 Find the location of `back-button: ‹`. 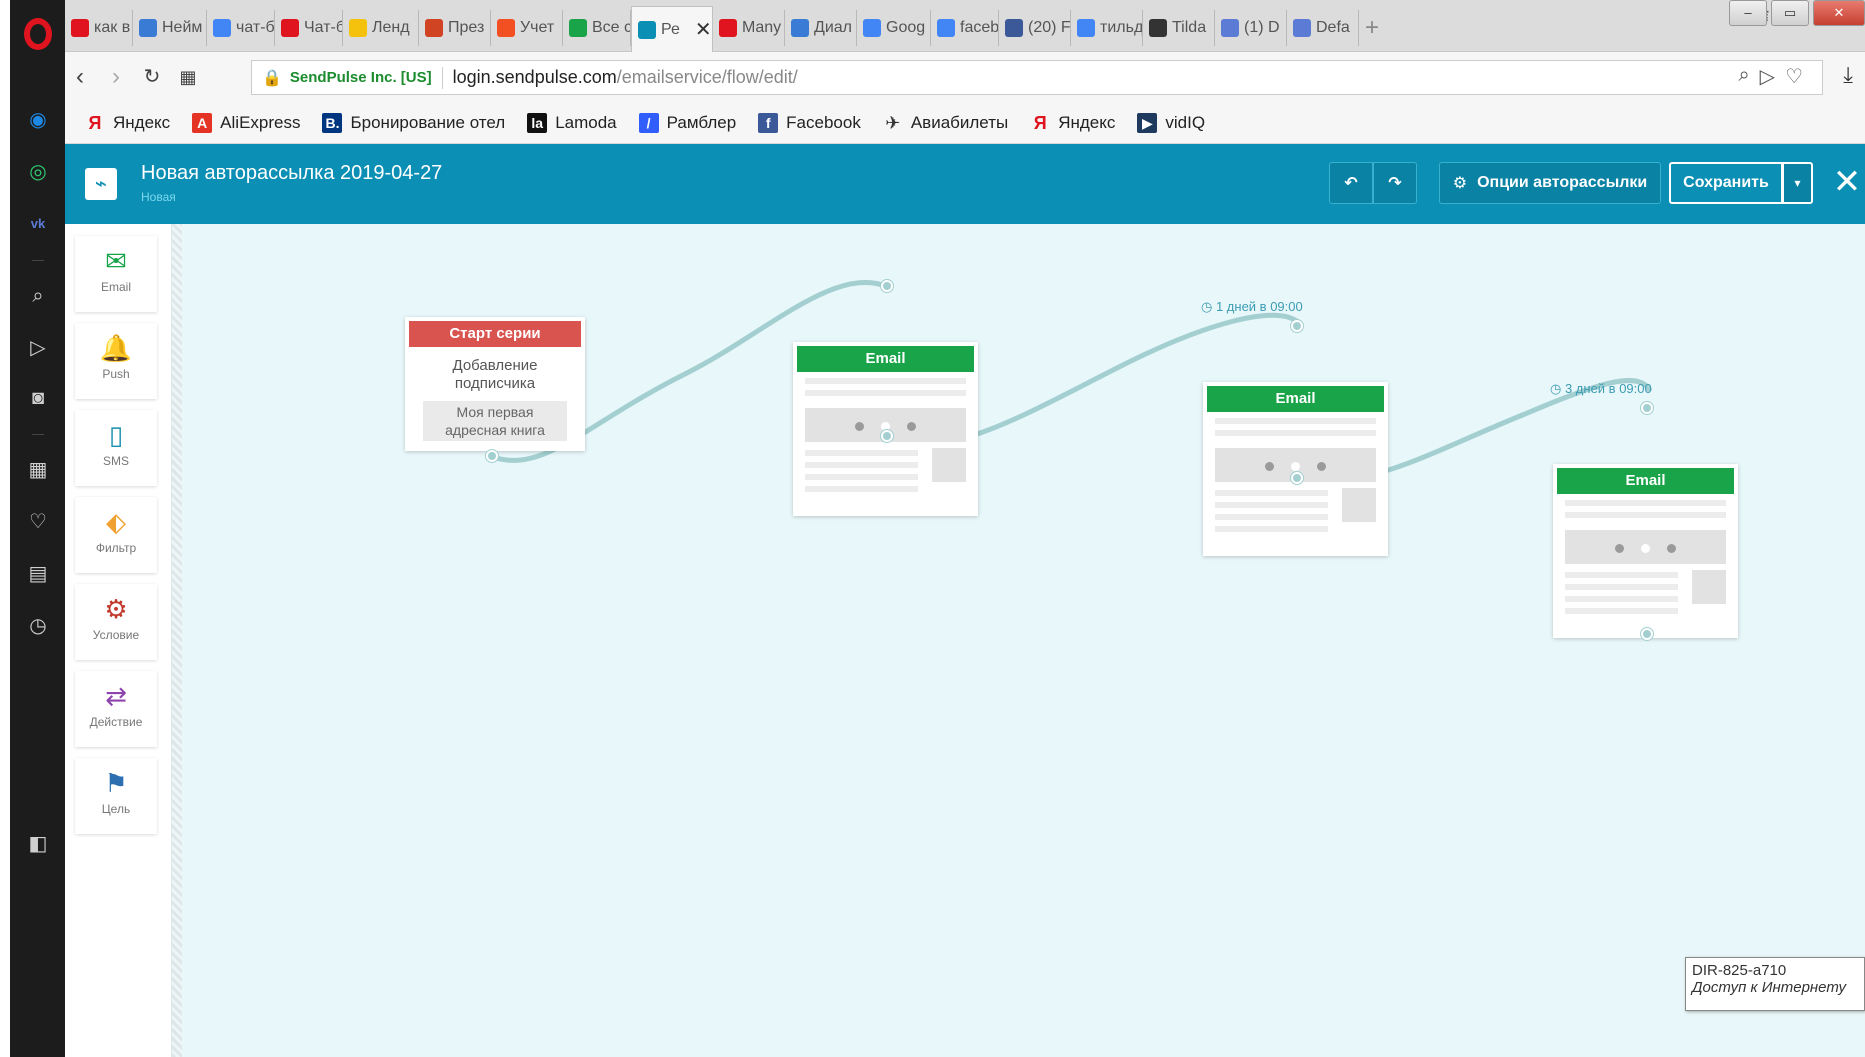

back-button: ‹ is located at coordinates (80, 77).